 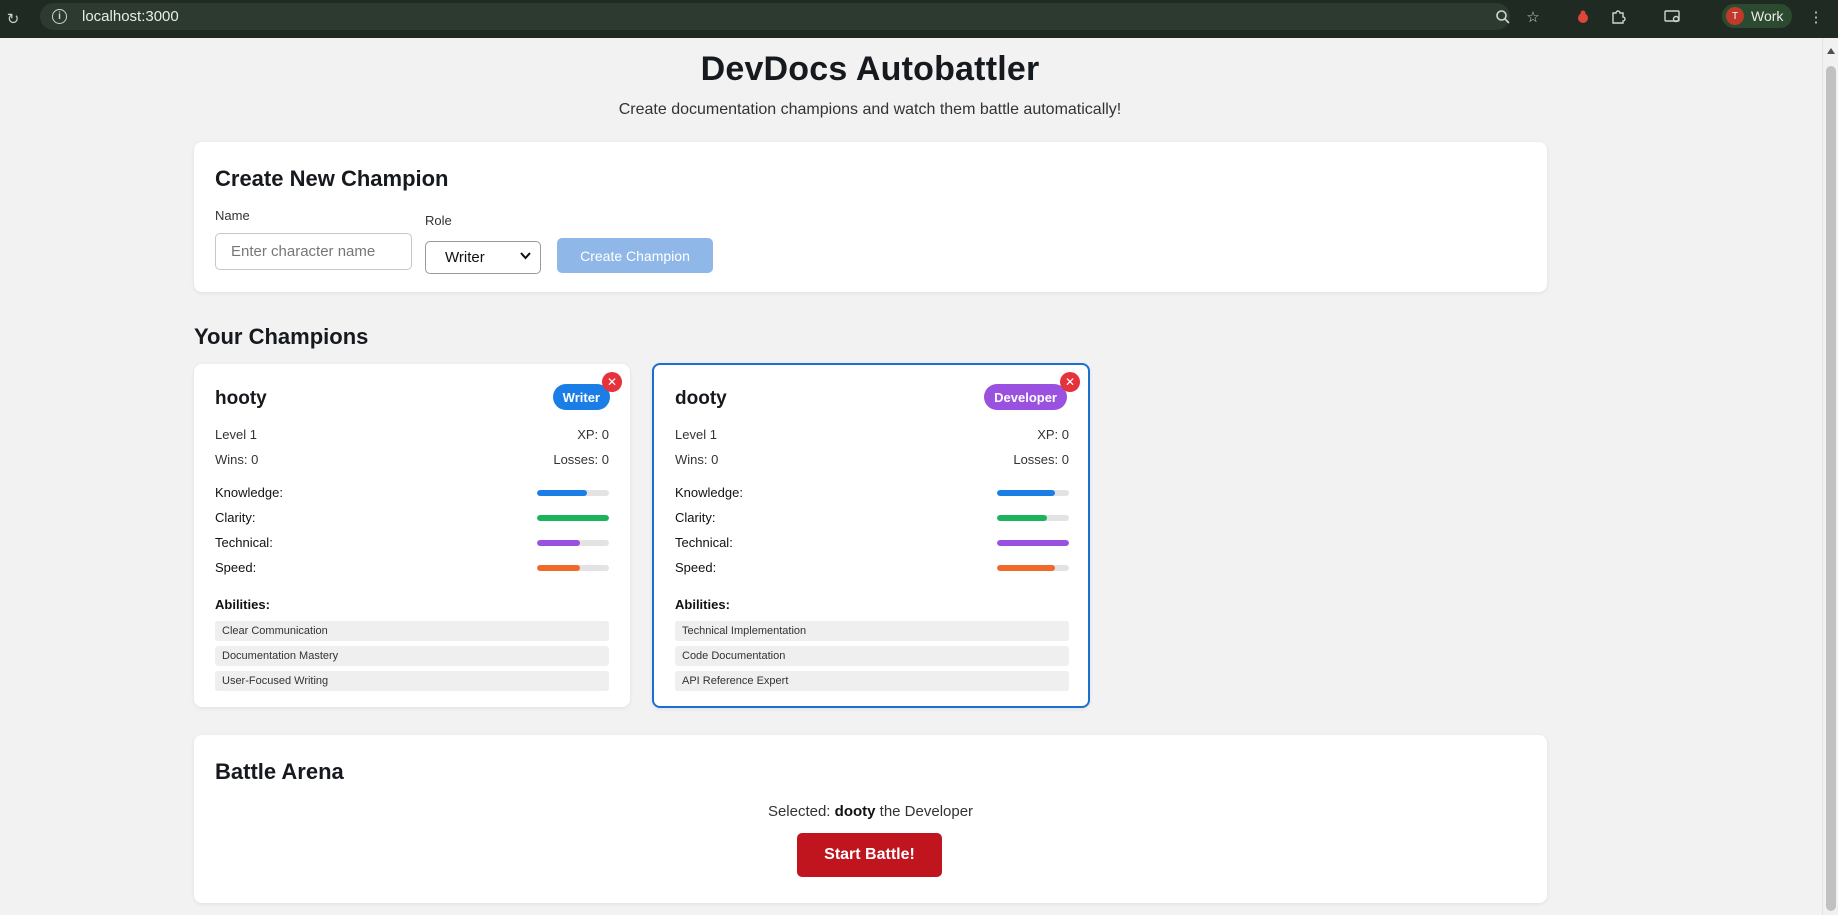 I want to click on zoom-icon, so click(x=1503, y=17).